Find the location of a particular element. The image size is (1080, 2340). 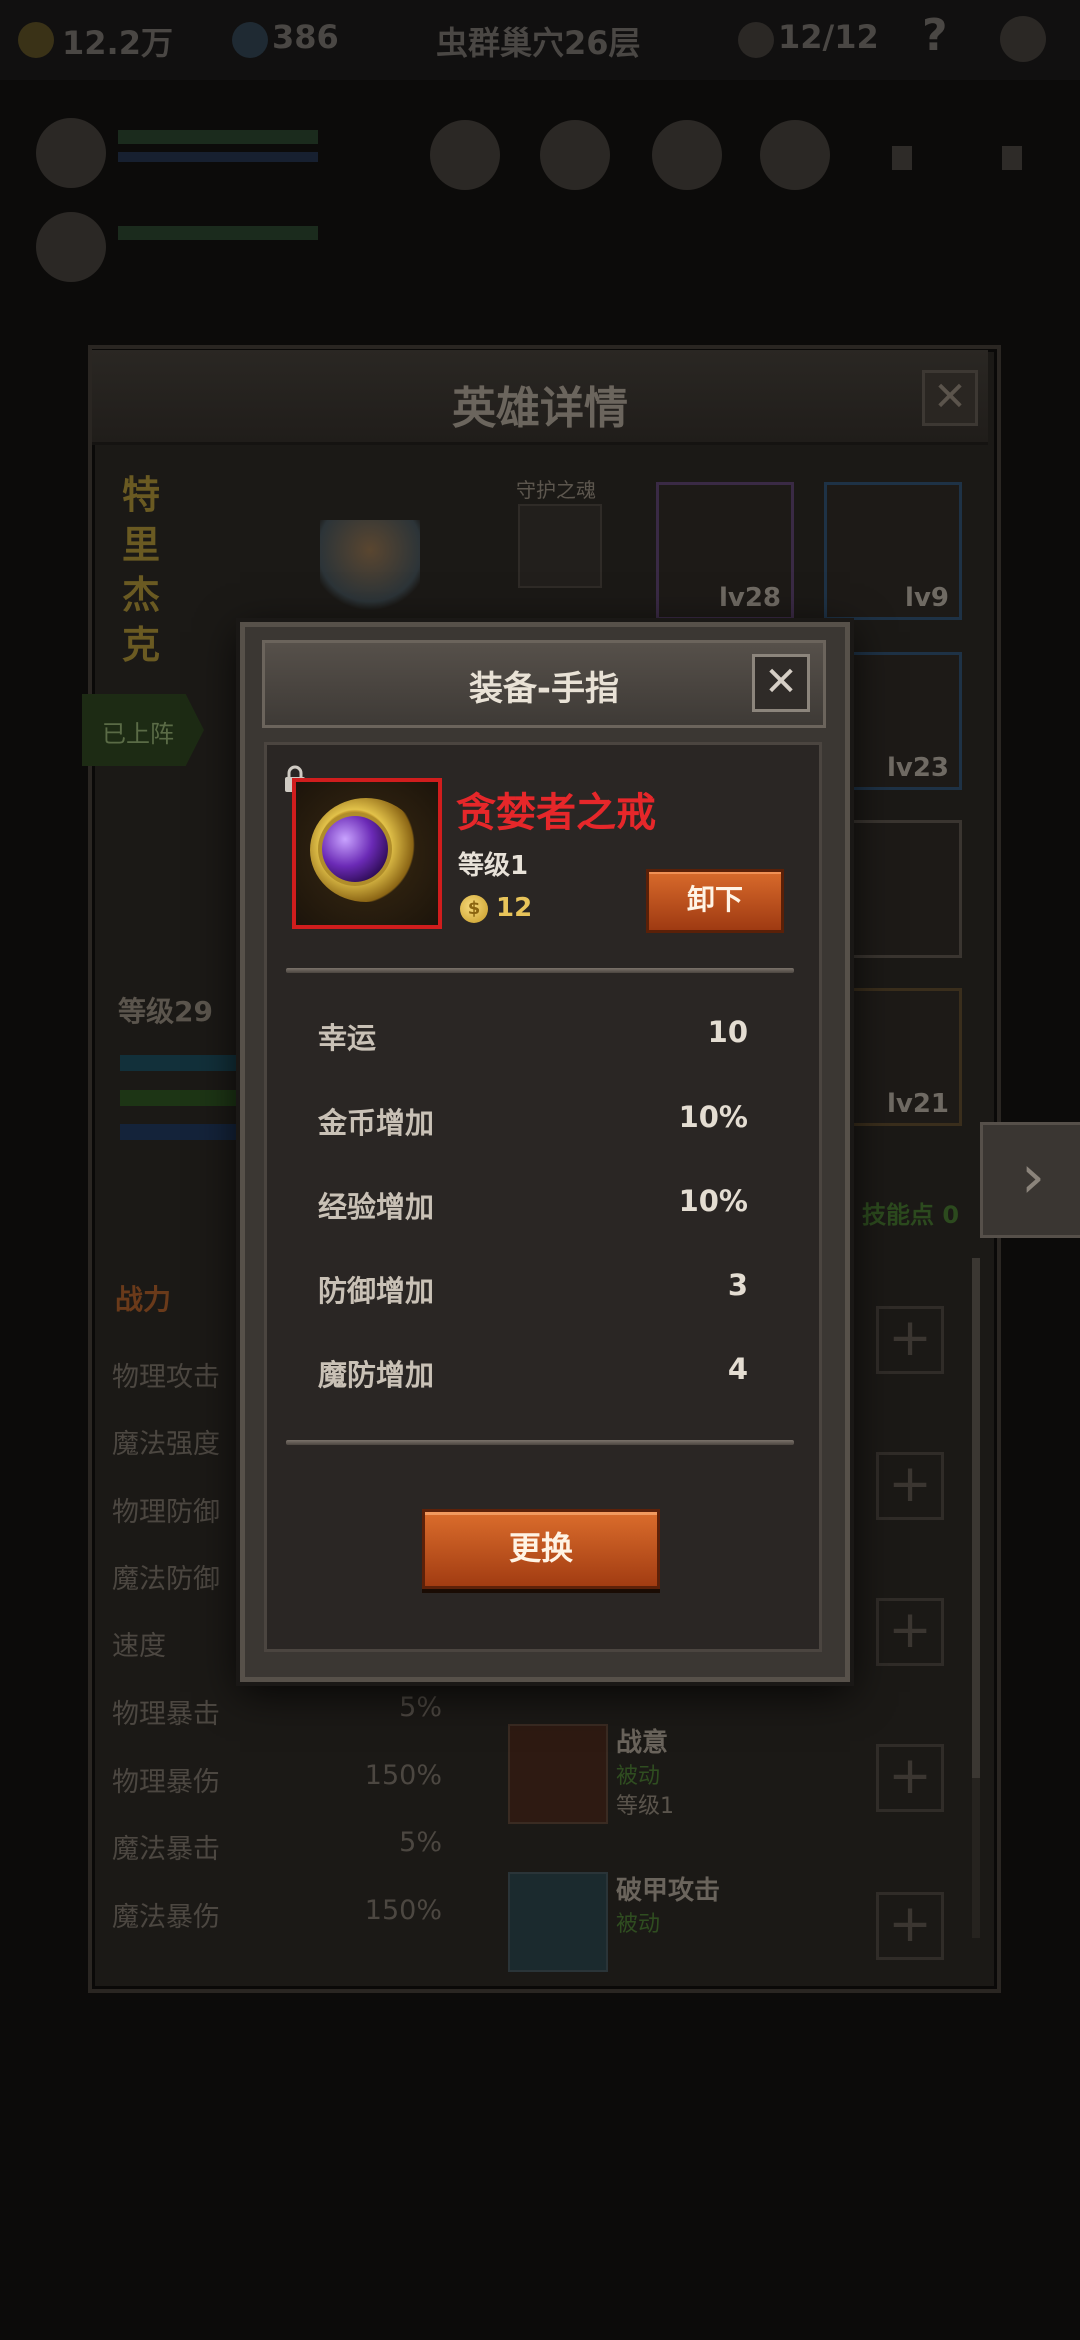

skill-name: 战意 is located at coordinates (642, 1743).